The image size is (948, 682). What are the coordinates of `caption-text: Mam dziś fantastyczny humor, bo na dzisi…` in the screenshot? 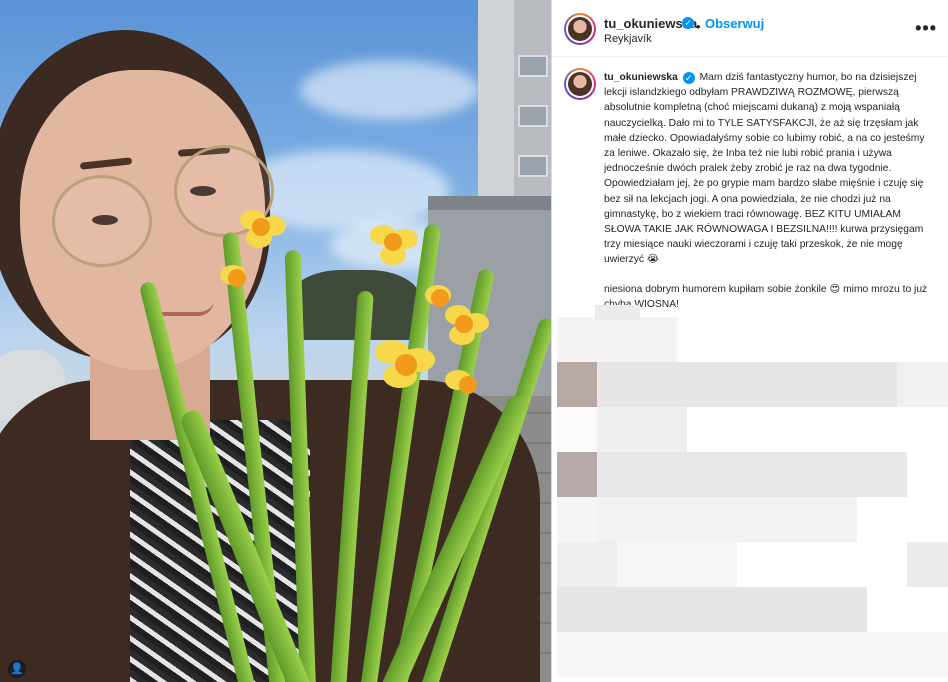 It's located at (764, 169).